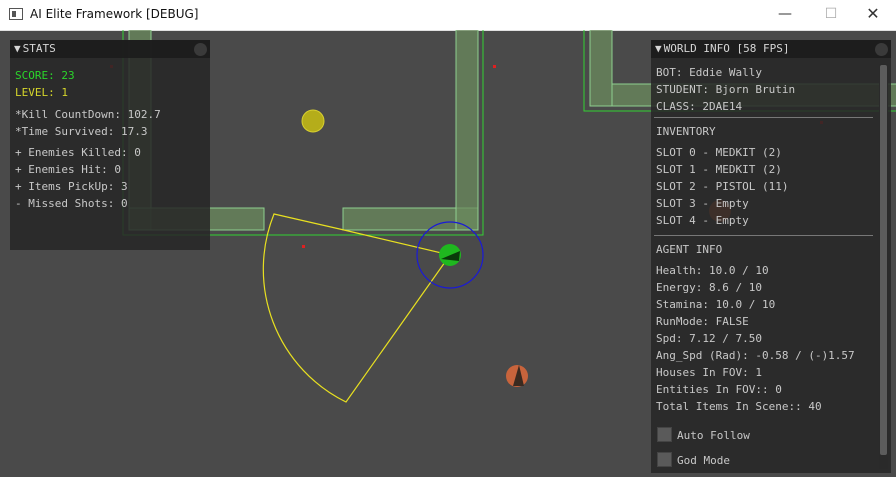  I want to click on stats-title: STATS, so click(39, 48).